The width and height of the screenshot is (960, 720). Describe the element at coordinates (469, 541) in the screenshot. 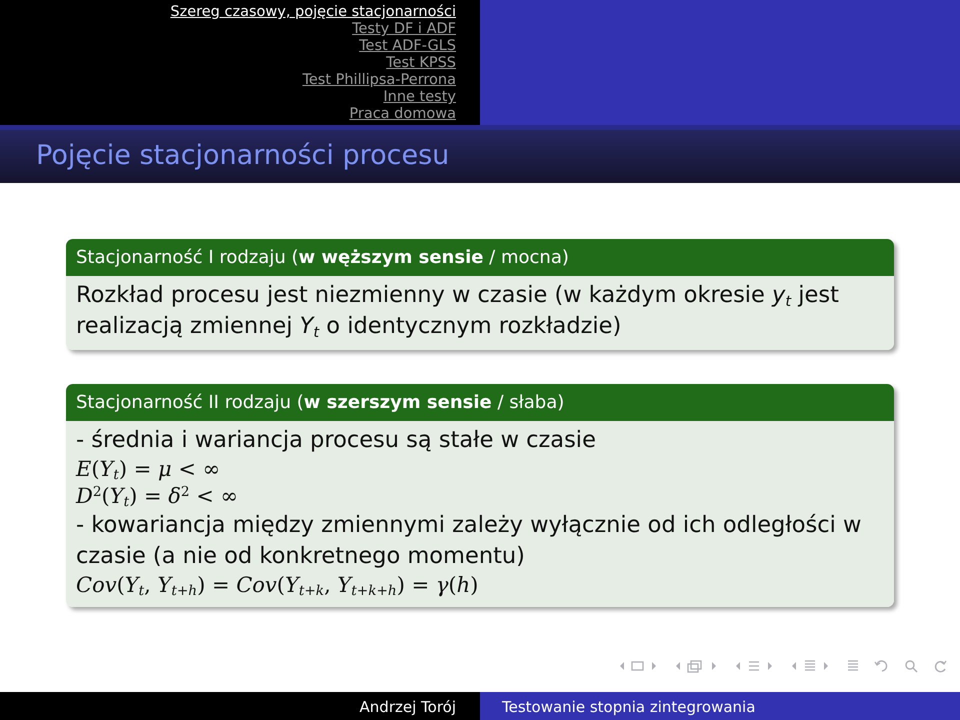

I see `block-text: - kowariancja między zmiennymi zależy wyłącznie od ich odległości w czasie (a nie od konkretnego momentu)` at that location.